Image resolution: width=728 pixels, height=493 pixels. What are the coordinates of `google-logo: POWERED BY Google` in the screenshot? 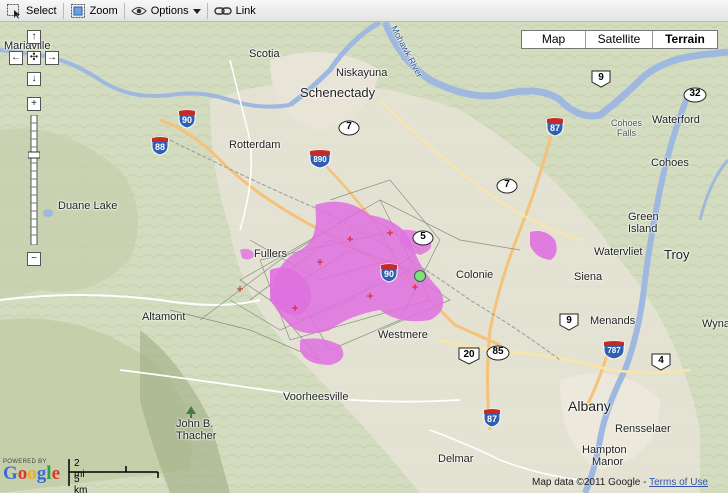 It's located at (31, 471).